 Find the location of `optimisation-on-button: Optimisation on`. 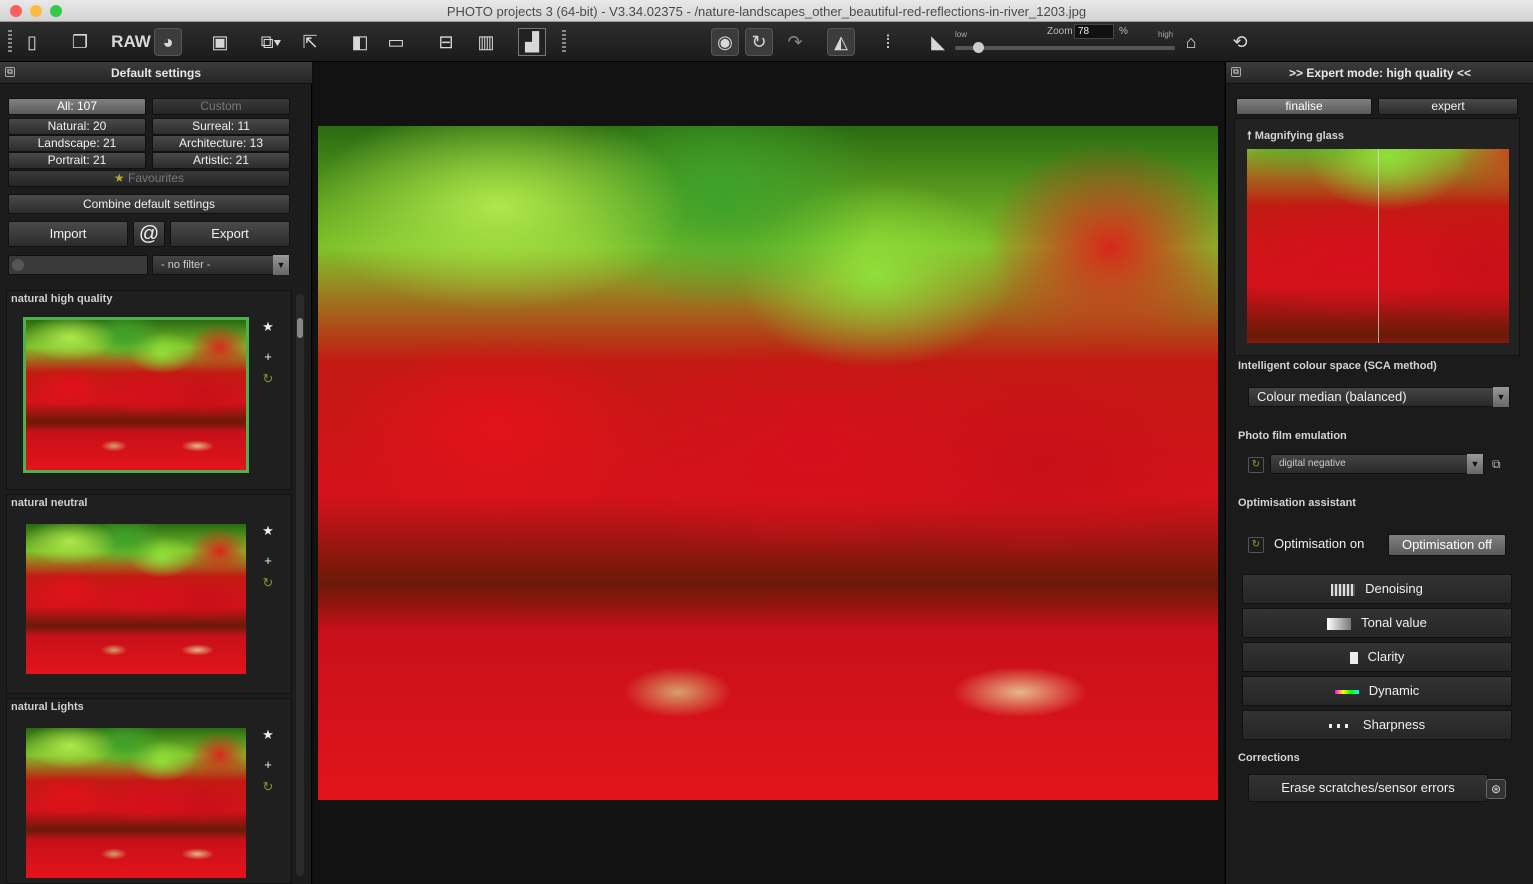

optimisation-on-button: Optimisation on is located at coordinates (1319, 543).